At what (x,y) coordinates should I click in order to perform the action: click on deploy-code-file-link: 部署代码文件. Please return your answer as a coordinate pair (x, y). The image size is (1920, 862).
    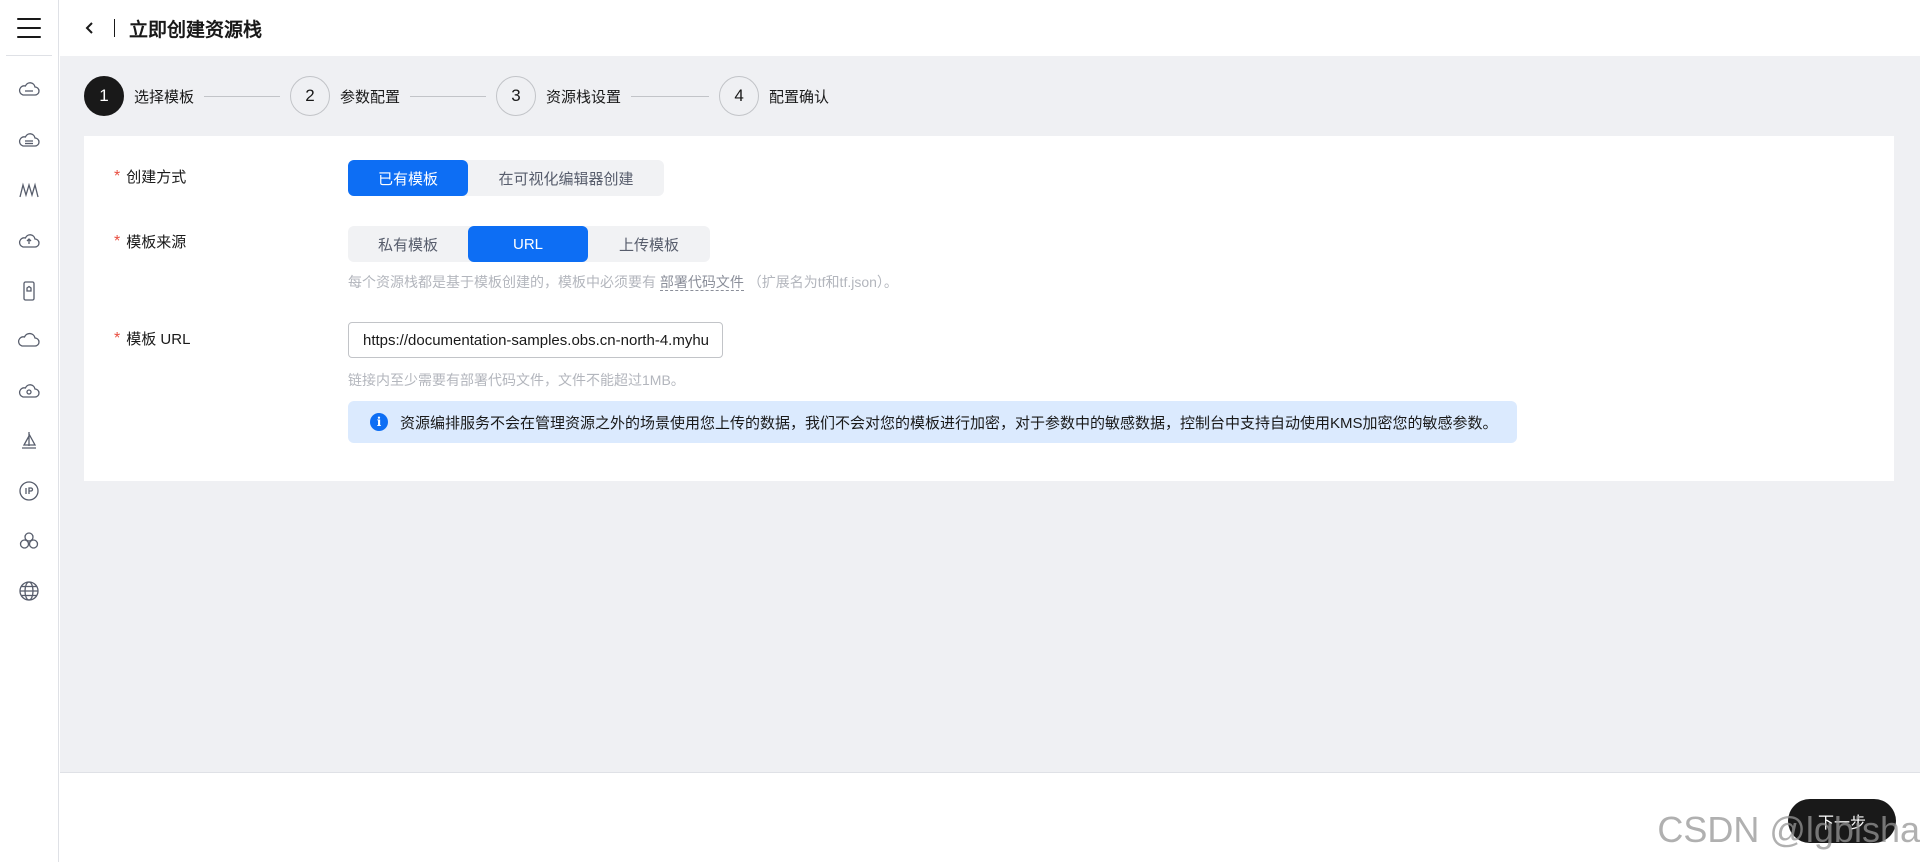
    Looking at the image, I should click on (701, 282).